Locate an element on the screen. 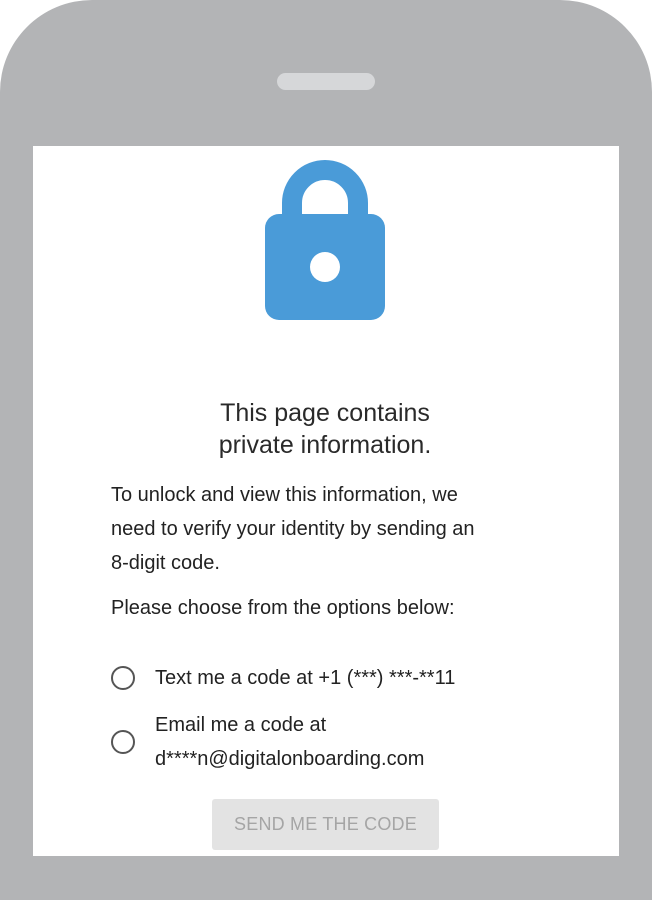 The width and height of the screenshot is (652, 900). option-text-message-label-line-1: Text me a code at +1 (***) ***-**11 is located at coordinates (305, 678).